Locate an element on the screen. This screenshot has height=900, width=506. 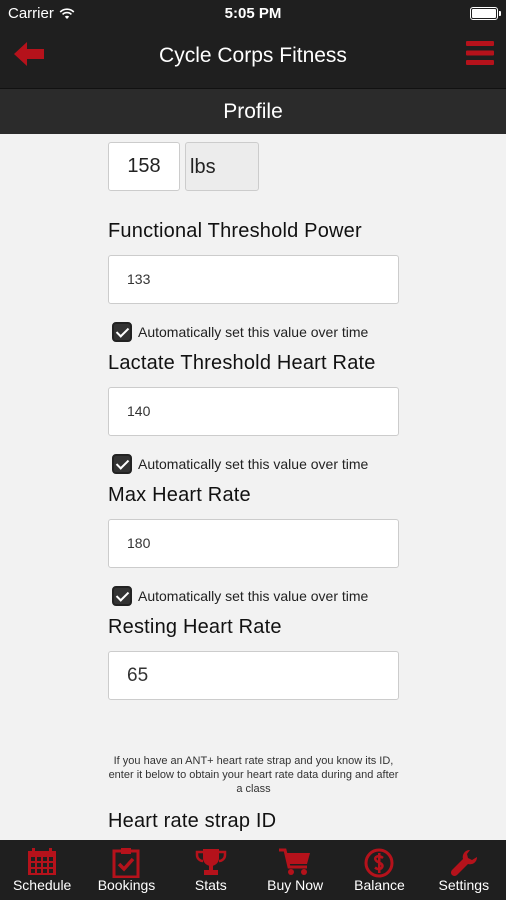
tab-settings: Settings is located at coordinates (464, 870).